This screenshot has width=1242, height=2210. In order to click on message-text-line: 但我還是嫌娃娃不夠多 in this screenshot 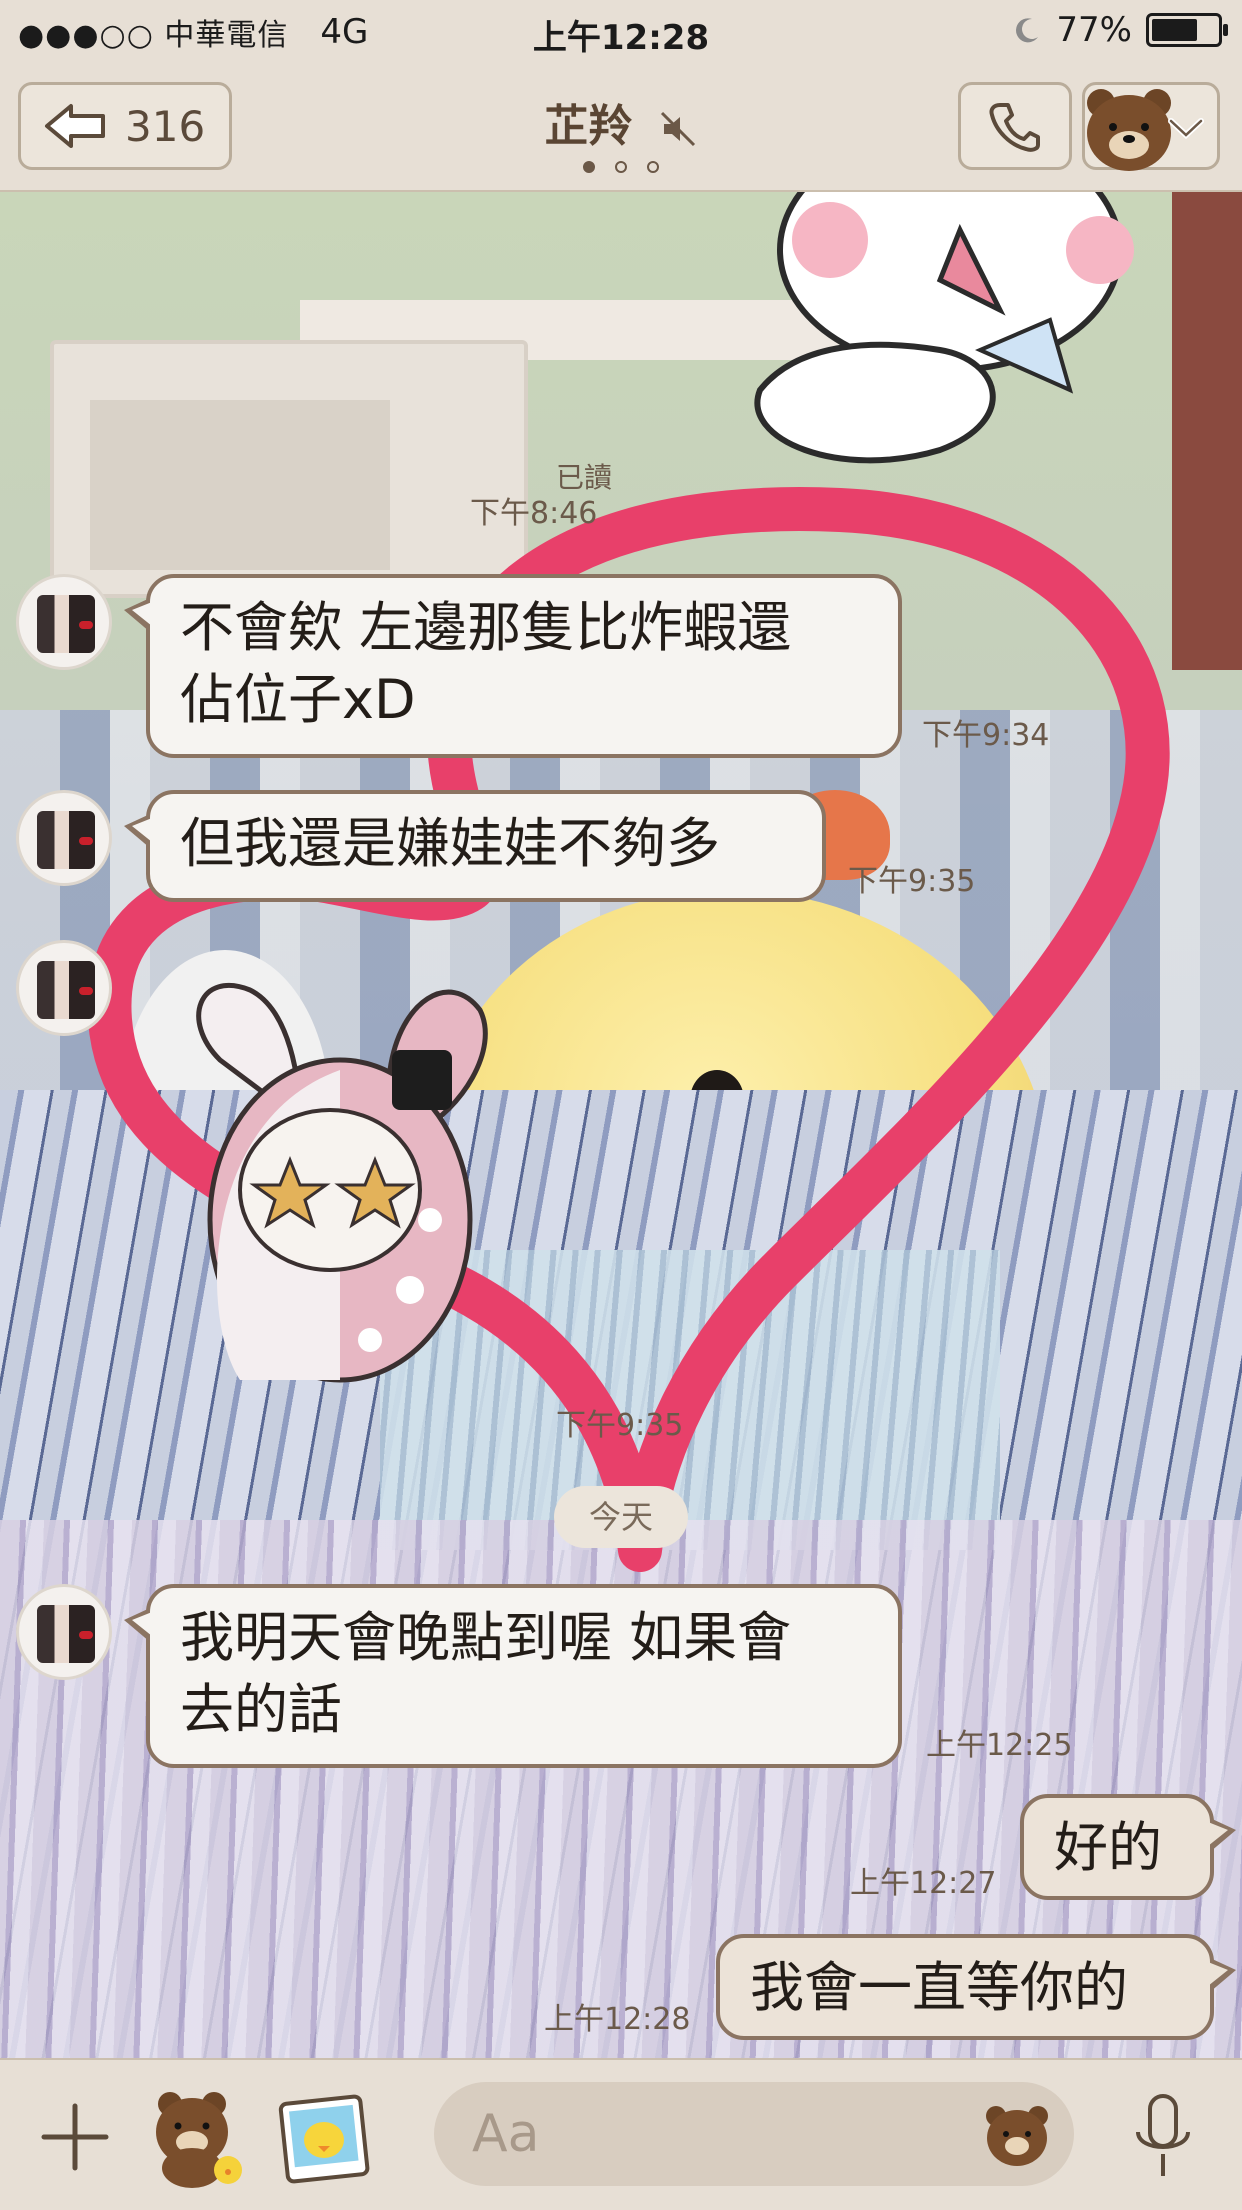, I will do `click(450, 843)`.